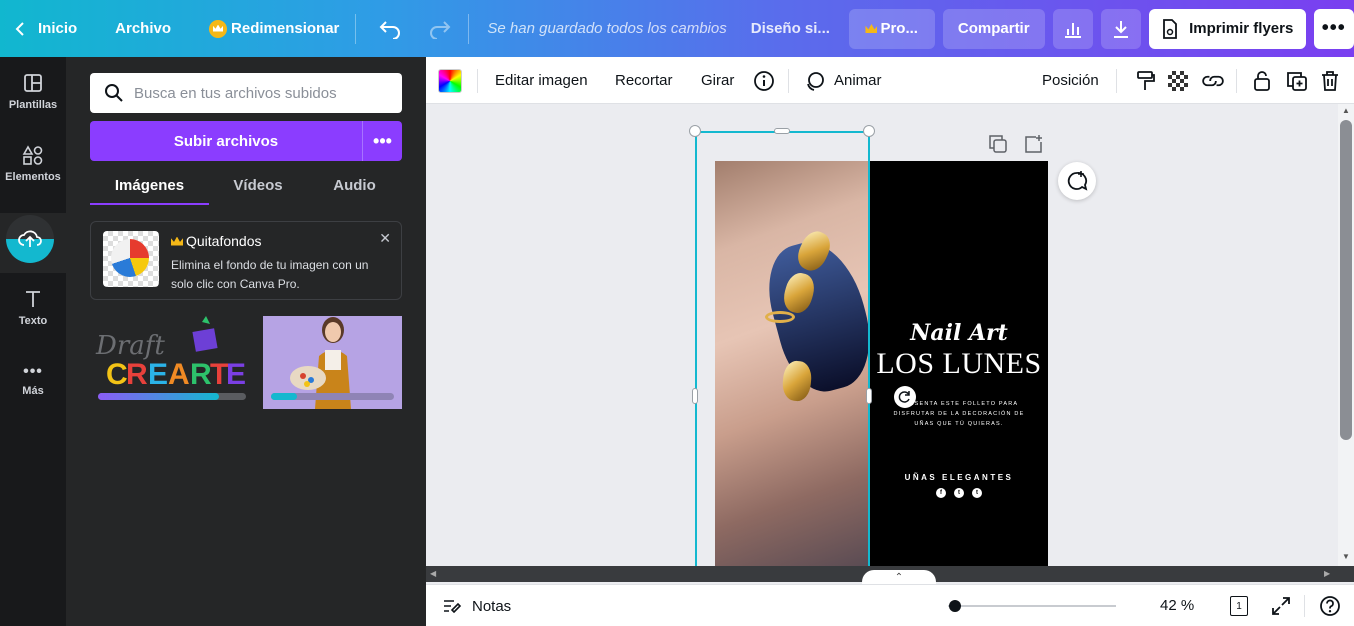  Describe the element at coordinates (959, 333) in the screenshot. I see `flyer-script-heading: Nail Art` at that location.